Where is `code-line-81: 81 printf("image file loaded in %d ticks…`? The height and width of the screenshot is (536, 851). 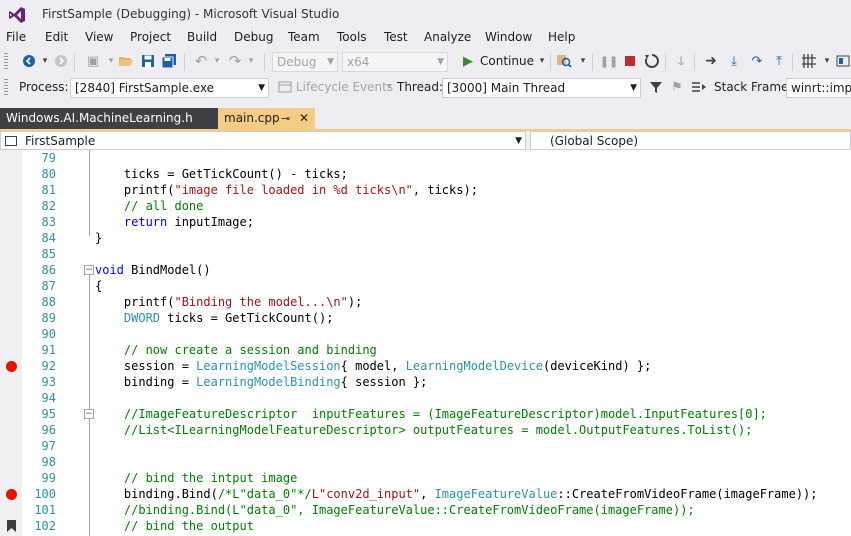 code-line-81: 81 printf("image file loaded in %d ticks… is located at coordinates (425, 190).